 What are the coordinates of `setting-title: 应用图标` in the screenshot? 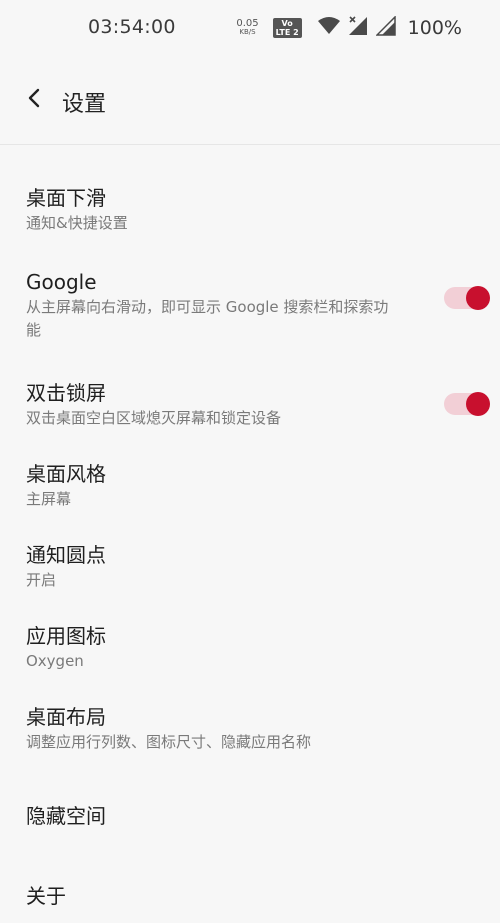 It's located at (66, 636).